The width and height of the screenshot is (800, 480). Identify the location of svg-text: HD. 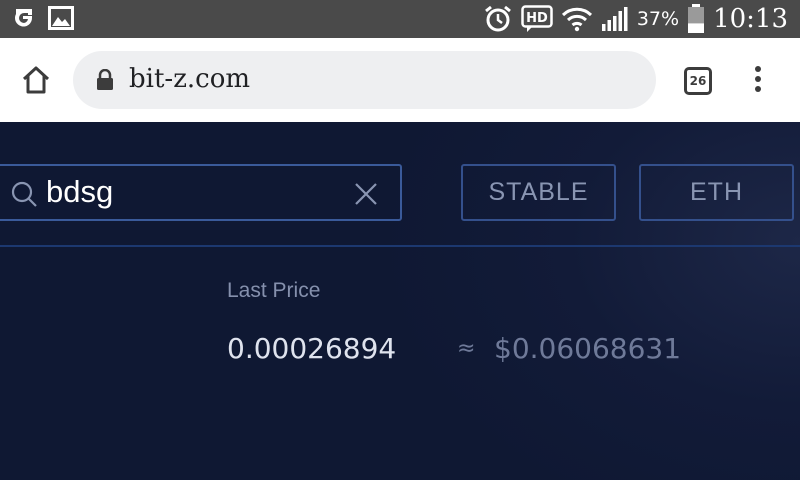
(537, 18).